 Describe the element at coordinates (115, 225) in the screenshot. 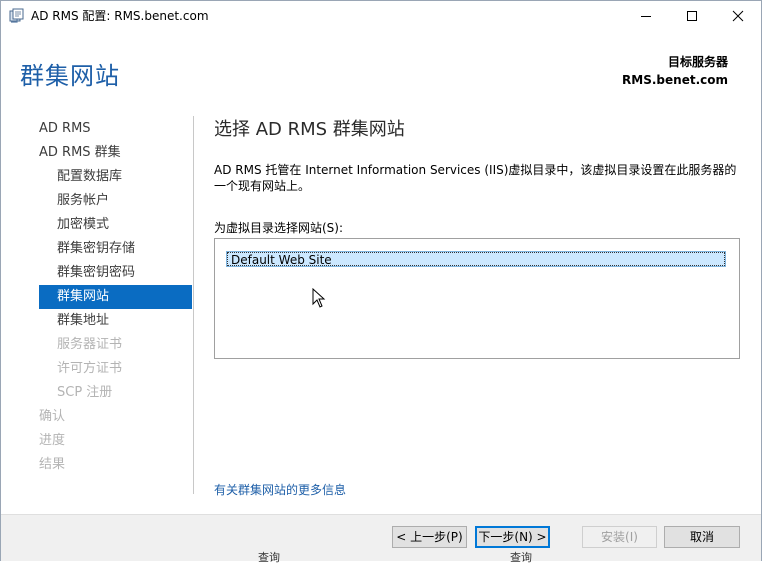

I see `nav-step-encryption-mode: 加密模式` at that location.